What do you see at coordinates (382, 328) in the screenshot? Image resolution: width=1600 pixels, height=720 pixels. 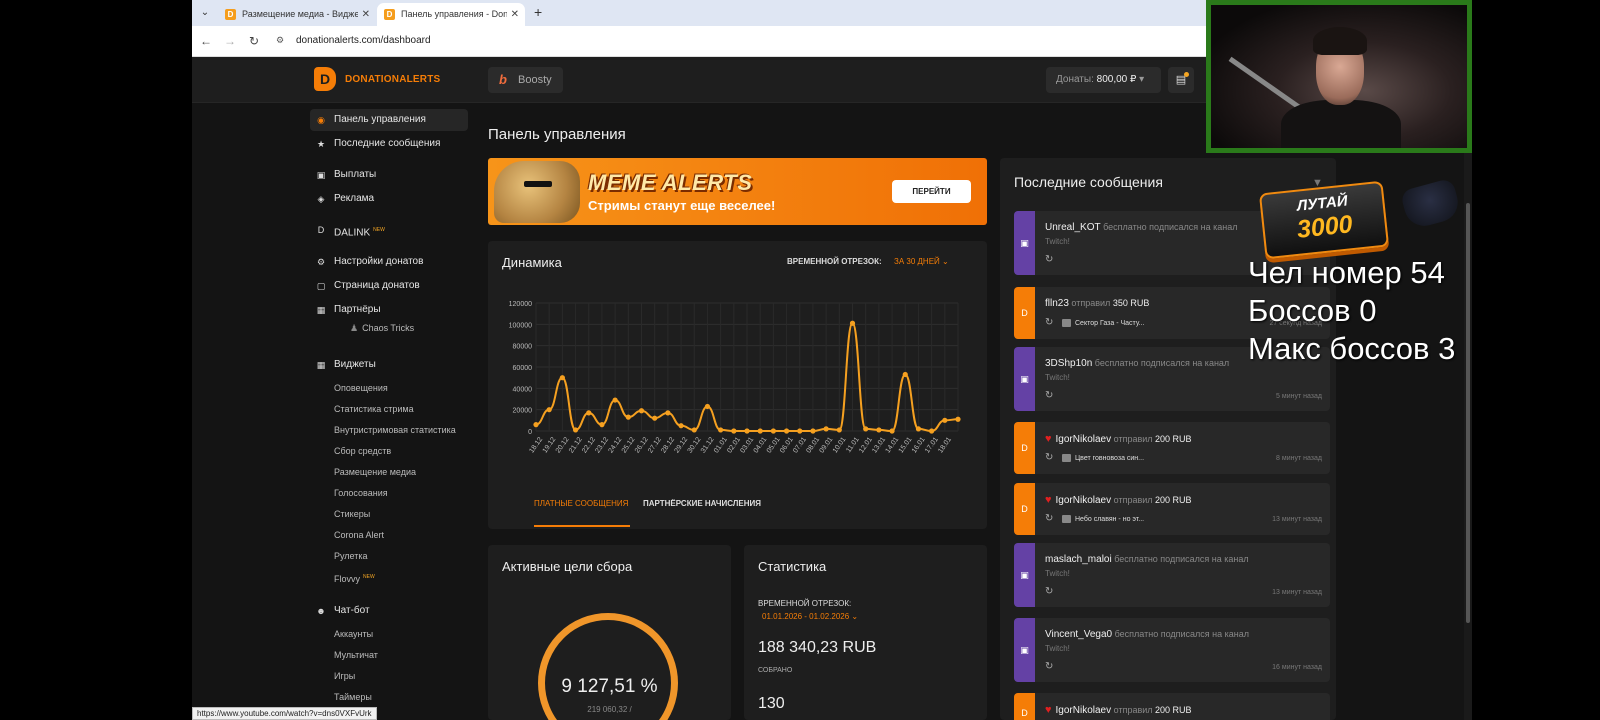 I see `sidebar-sub-chaos-tricks: ♟ Chaos Tricks` at bounding box center [382, 328].